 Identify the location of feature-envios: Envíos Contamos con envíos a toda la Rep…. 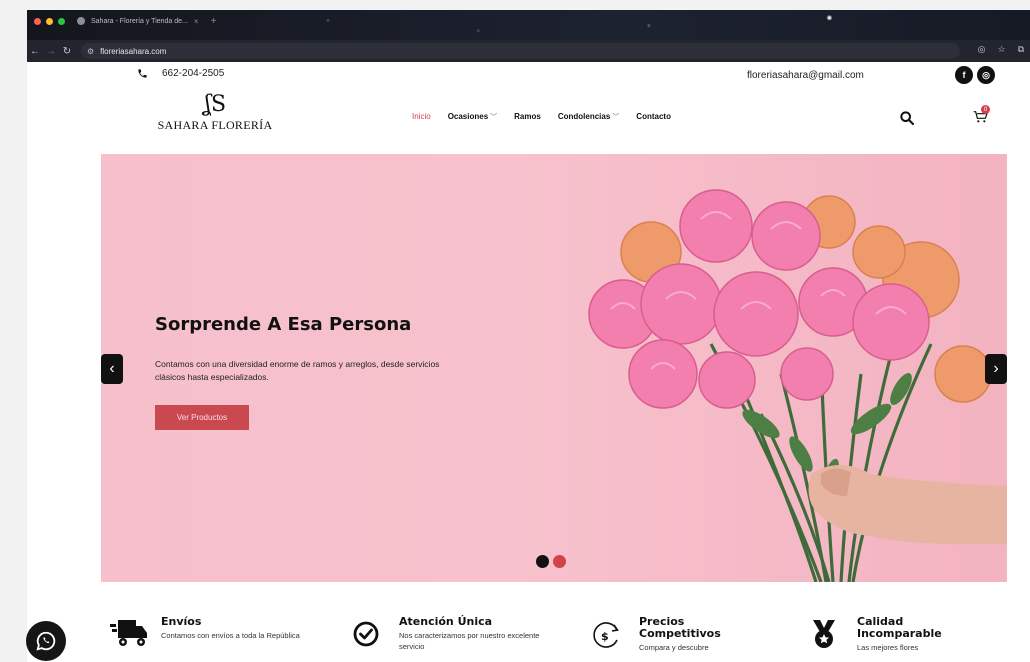
(209, 637).